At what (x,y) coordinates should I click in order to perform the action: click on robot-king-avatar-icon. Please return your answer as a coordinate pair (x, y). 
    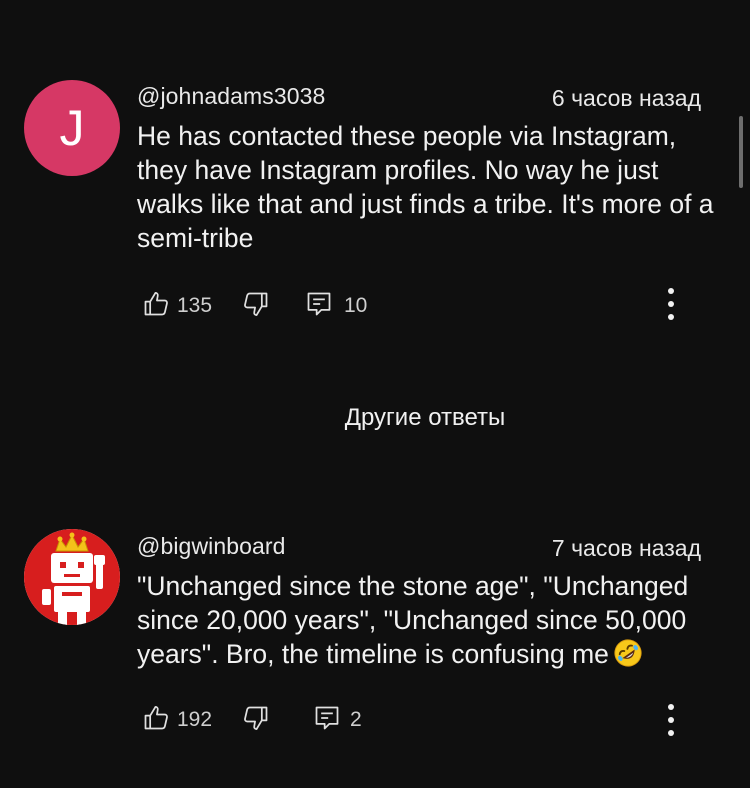
    Looking at the image, I should click on (72, 577).